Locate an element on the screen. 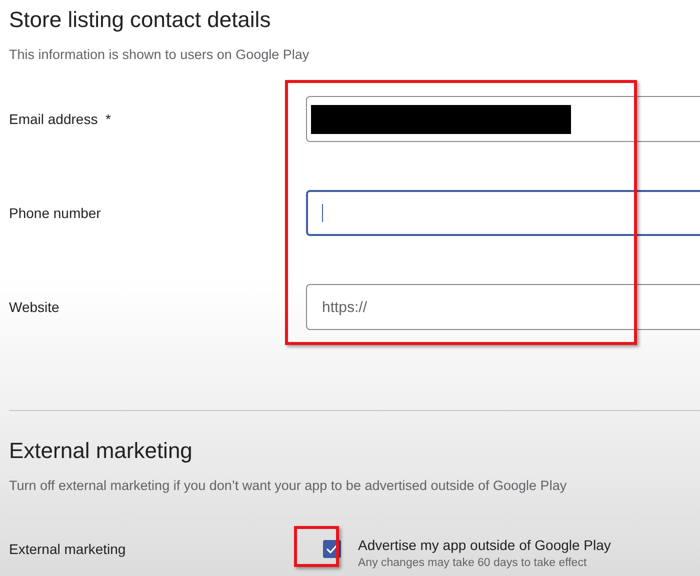  section-title: External marketing is located at coordinates (101, 451).